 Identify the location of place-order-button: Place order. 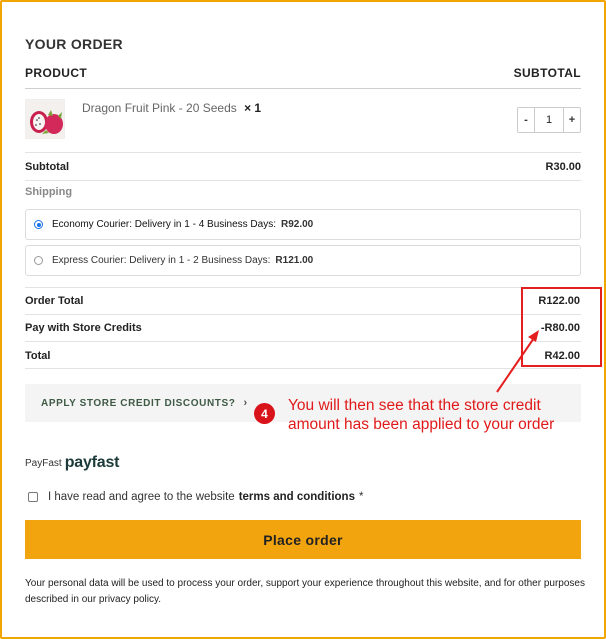
(303, 539).